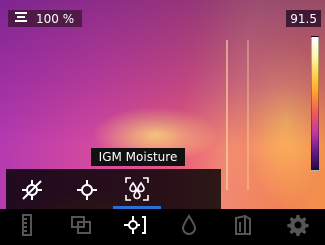  I want to click on humidity-button, so click(189, 227).